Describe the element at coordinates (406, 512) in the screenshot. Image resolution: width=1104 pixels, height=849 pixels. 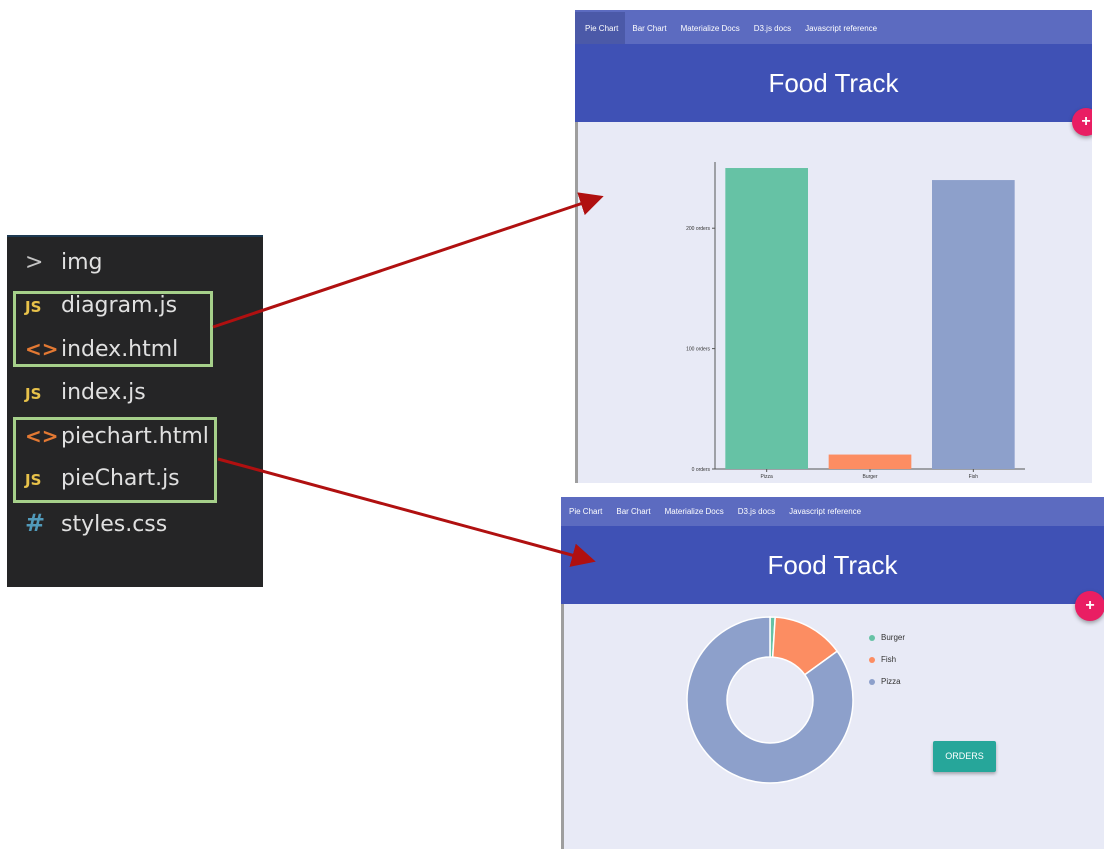
I see `arrow-to-pie-chart` at that location.